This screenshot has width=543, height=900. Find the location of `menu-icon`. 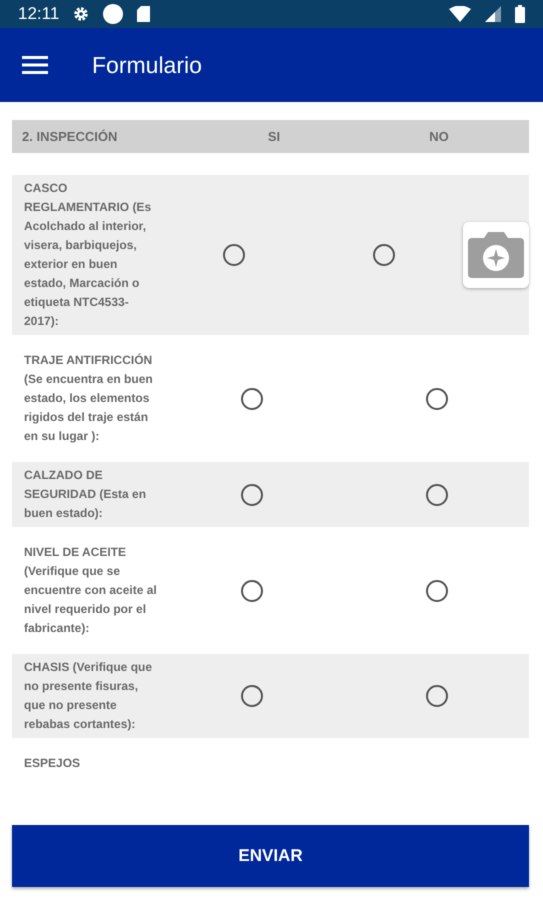

menu-icon is located at coordinates (35, 65).